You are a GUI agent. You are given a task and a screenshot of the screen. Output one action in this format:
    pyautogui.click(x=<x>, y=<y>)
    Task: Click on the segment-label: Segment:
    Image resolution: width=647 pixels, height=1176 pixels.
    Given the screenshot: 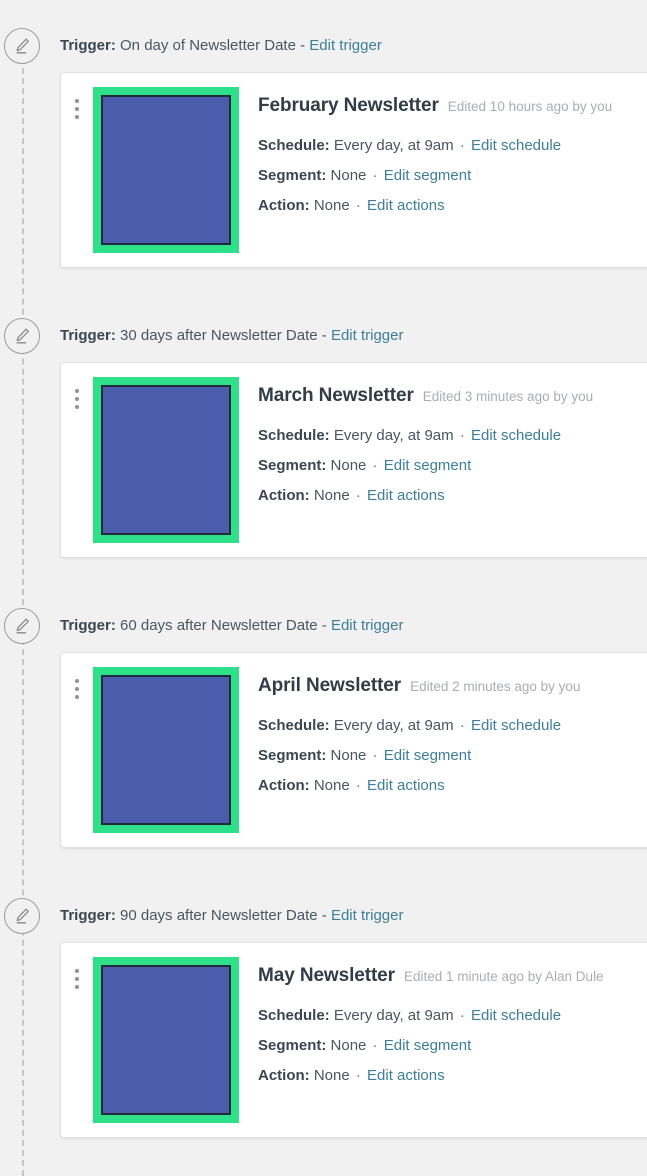 What is the action you would take?
    pyautogui.click(x=292, y=175)
    